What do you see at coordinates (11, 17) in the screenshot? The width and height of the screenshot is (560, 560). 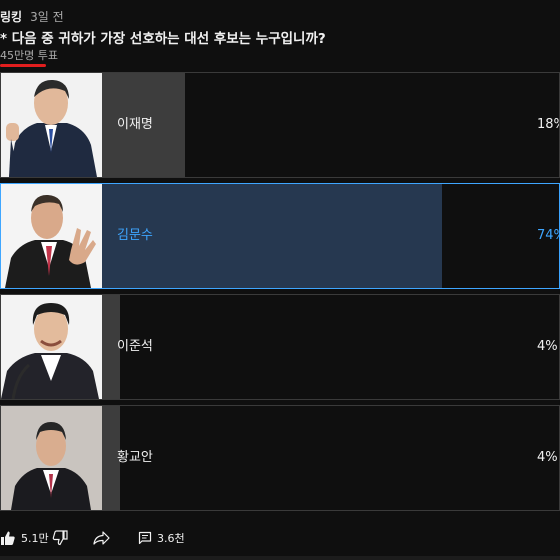 I see `channel-name: 링킹` at bounding box center [11, 17].